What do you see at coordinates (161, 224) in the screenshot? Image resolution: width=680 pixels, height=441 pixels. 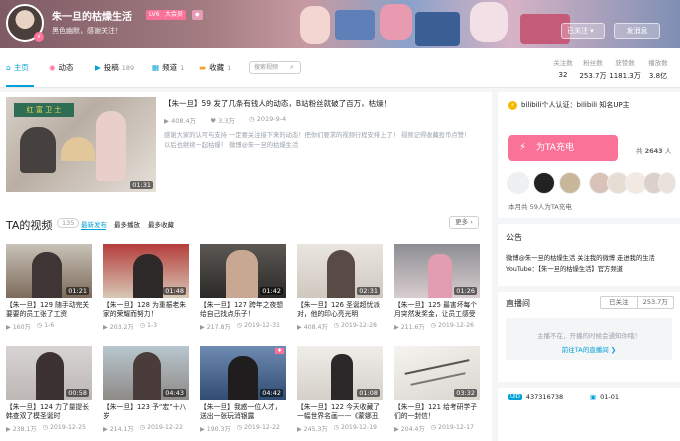 I see `sort-most-fav: 最多收藏` at bounding box center [161, 224].